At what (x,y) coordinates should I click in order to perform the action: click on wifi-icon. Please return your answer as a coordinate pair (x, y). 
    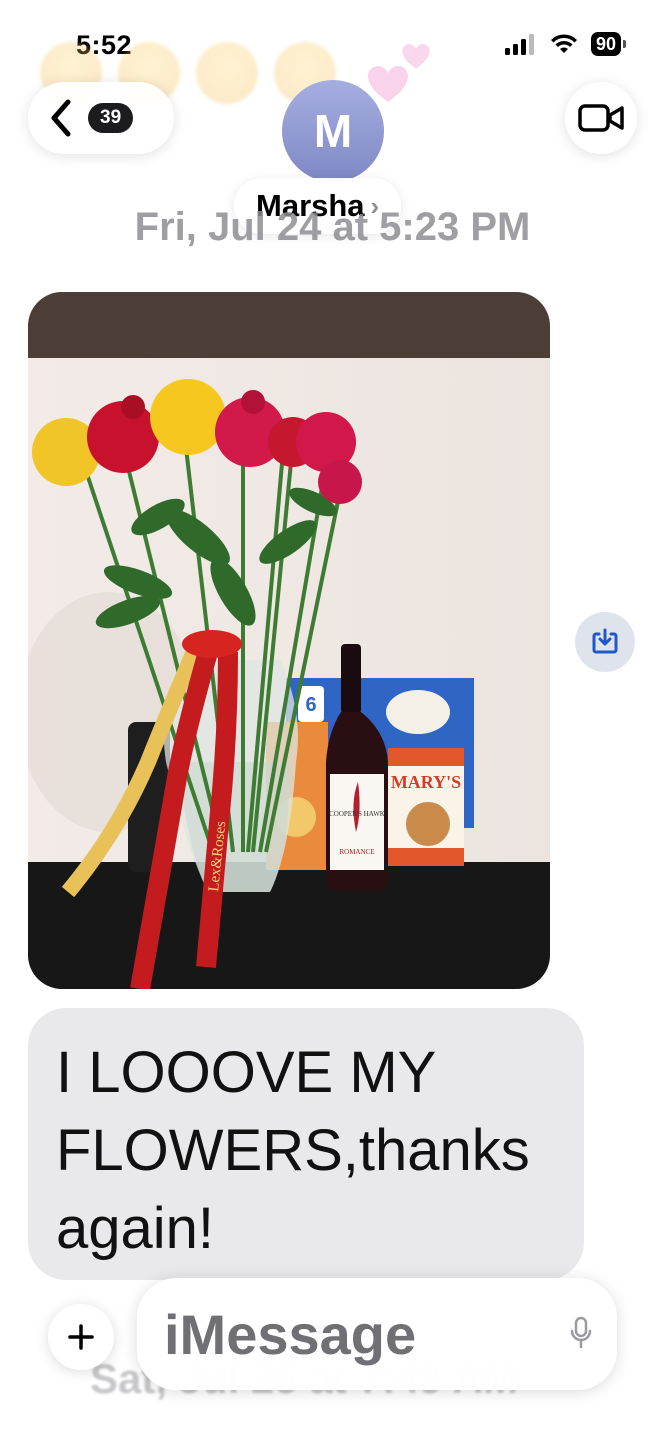
    Looking at the image, I should click on (563, 43).